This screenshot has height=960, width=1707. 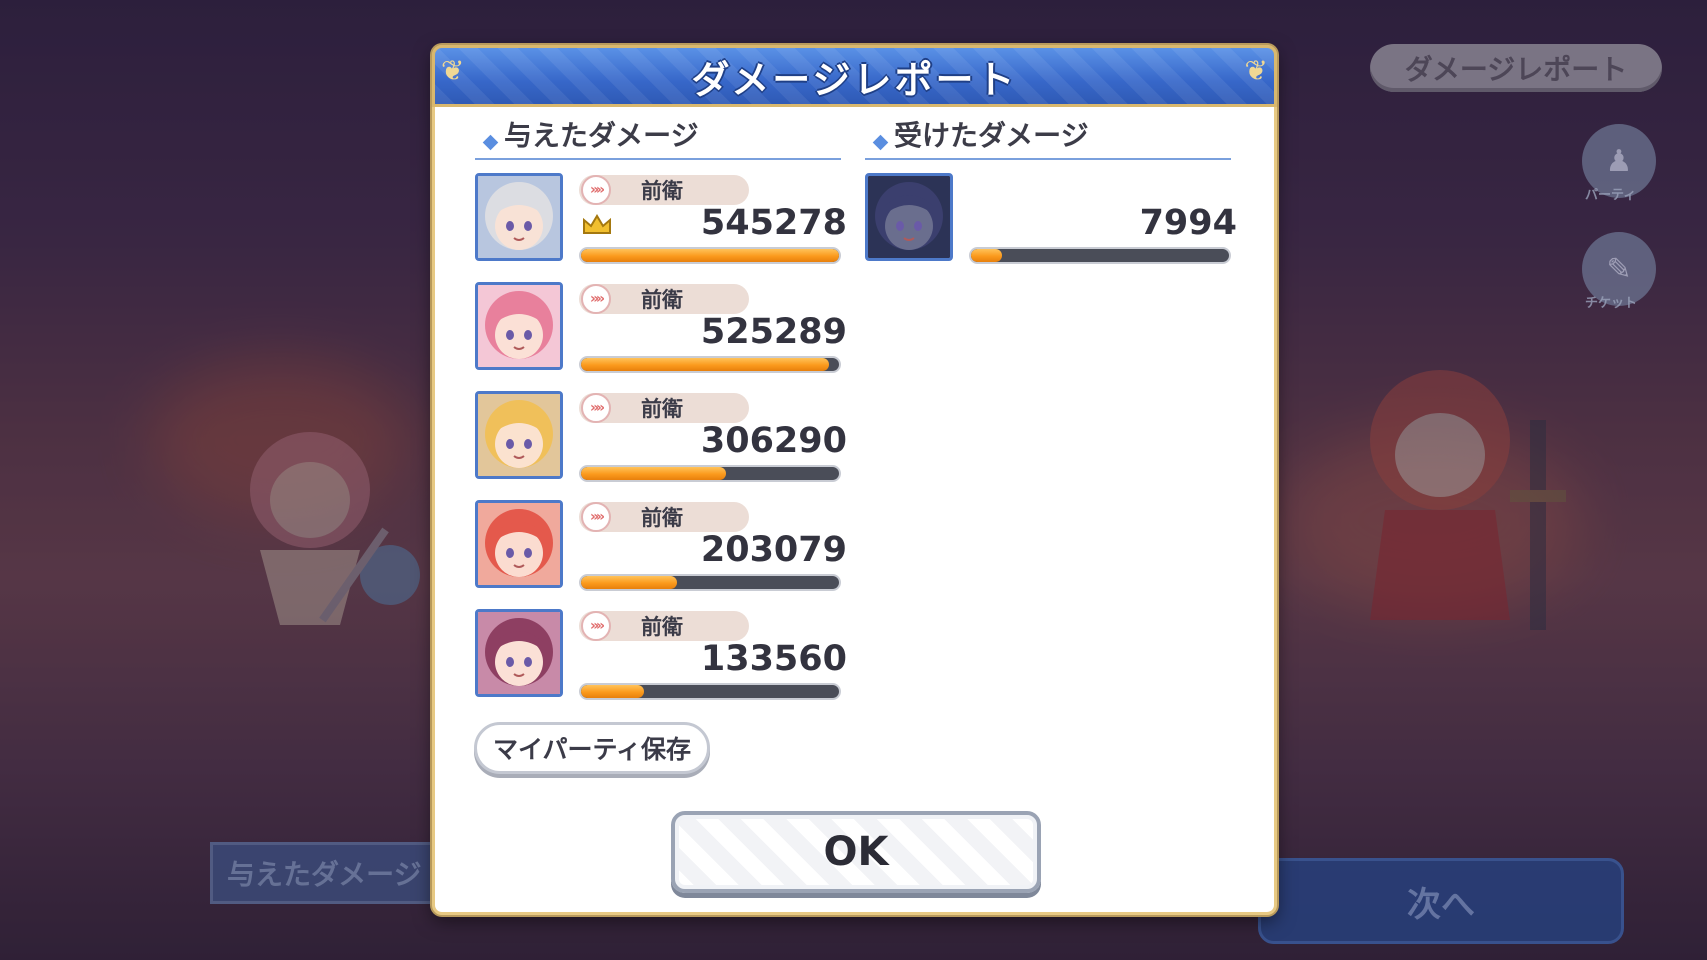 I want to click on party-icon: ♟, so click(x=1619, y=161).